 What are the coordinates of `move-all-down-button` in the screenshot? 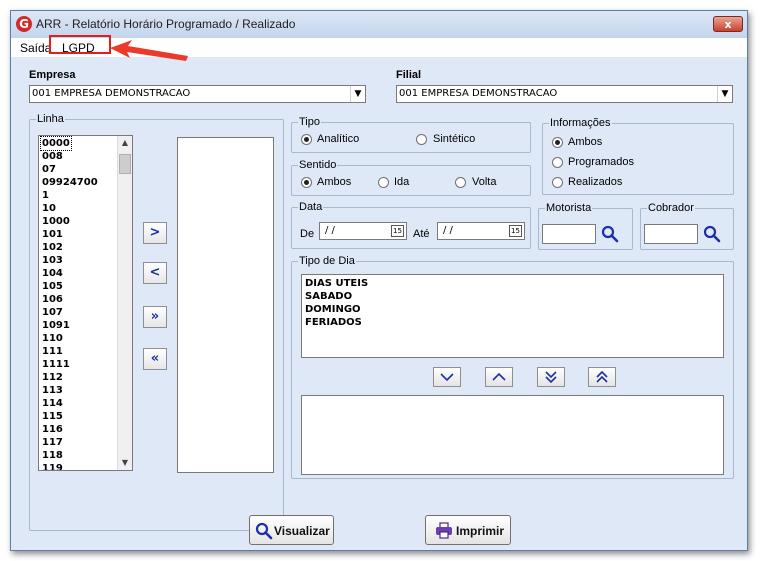 It's located at (551, 377).